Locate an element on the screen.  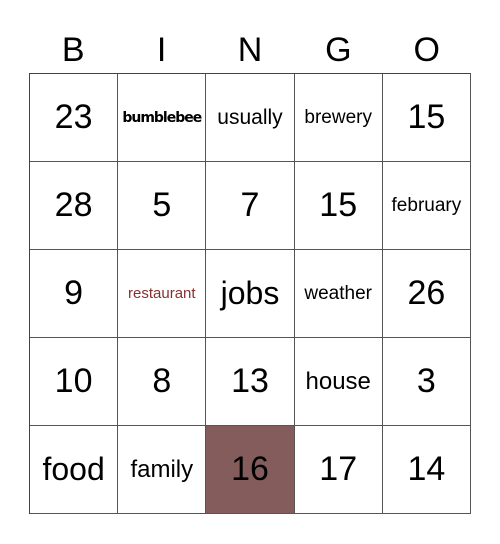
header-letter-n: N is located at coordinates (250, 50).